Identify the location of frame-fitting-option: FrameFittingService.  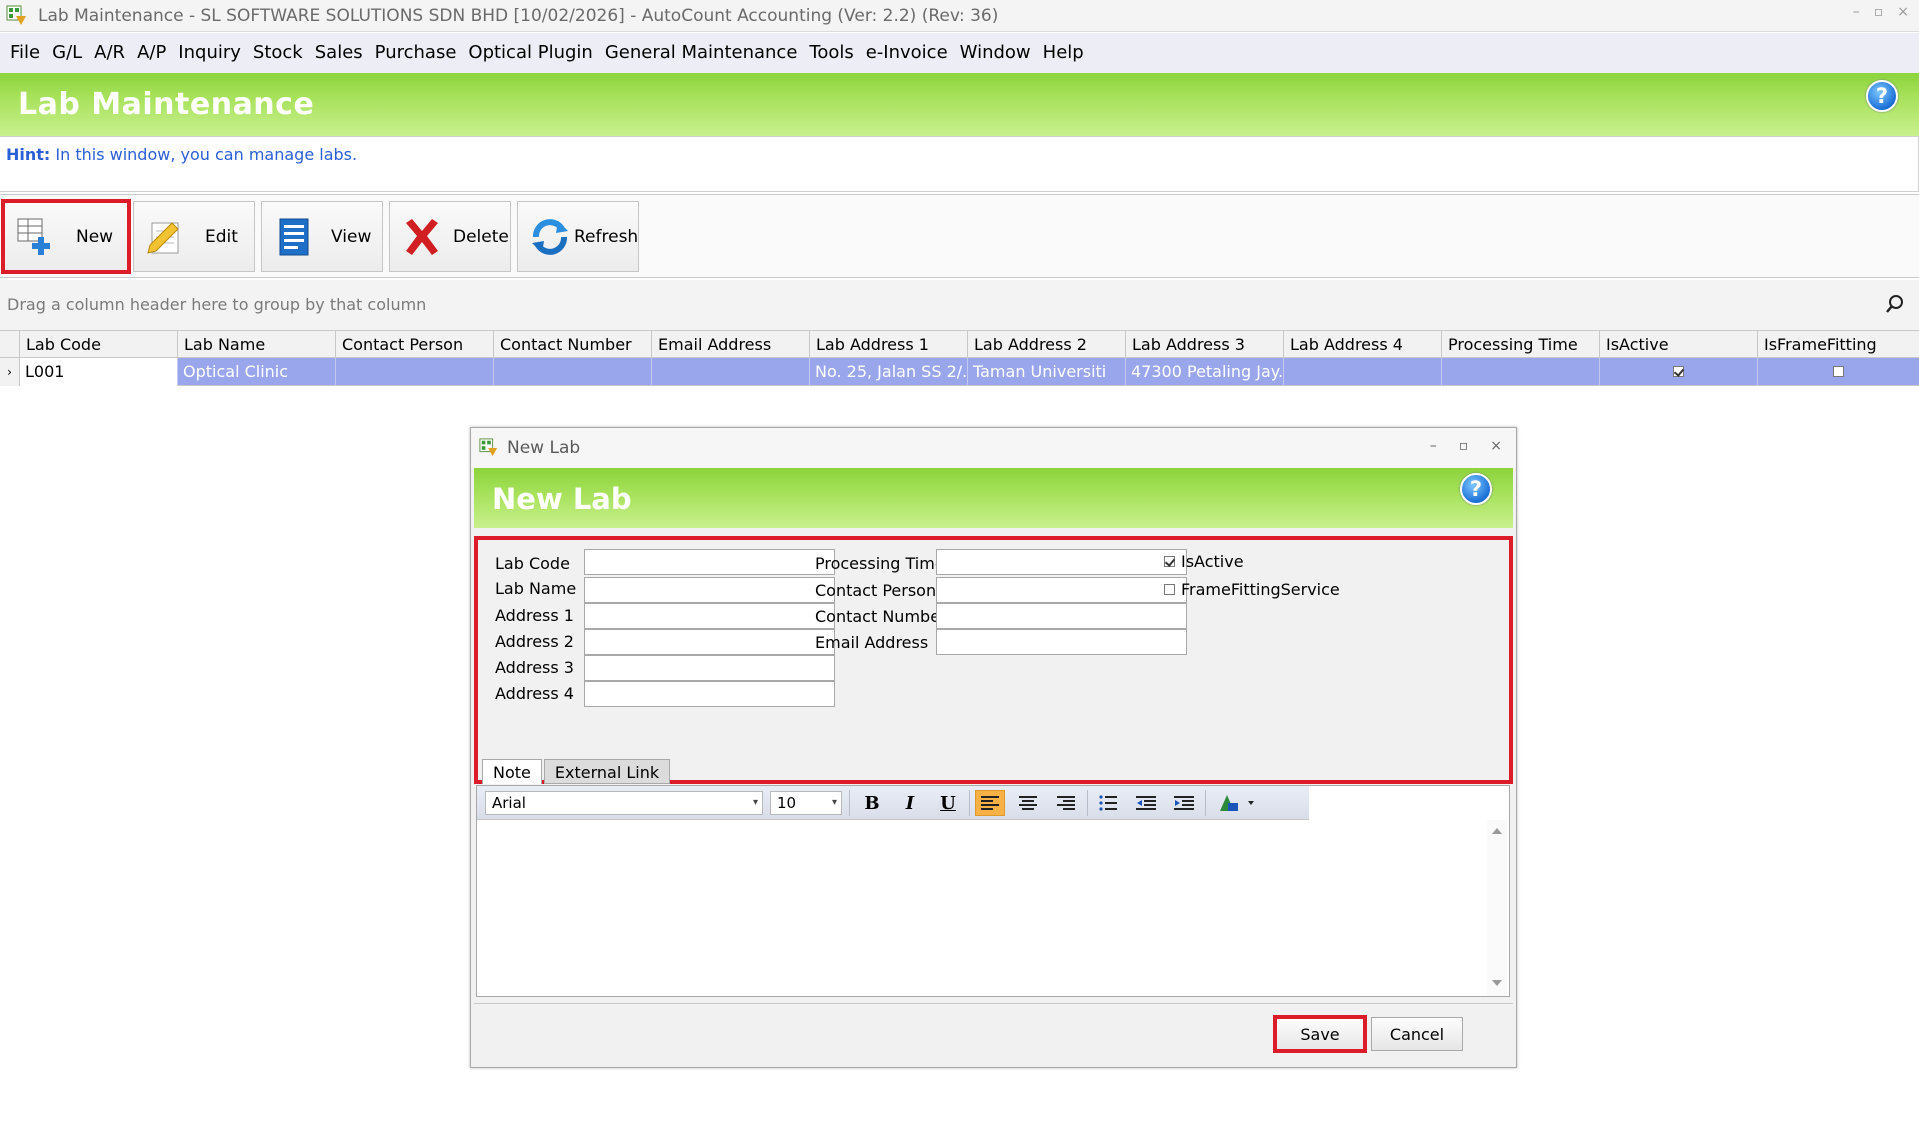
(1252, 589).